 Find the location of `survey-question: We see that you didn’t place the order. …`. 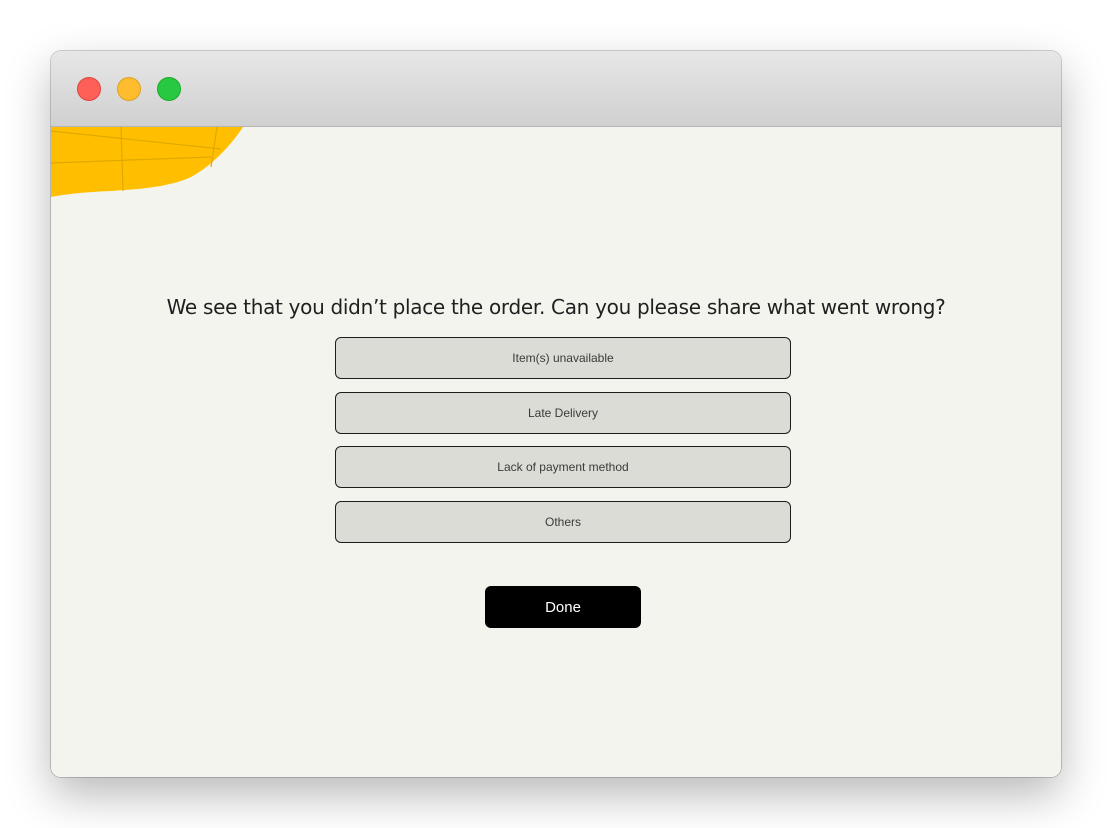

survey-question: We see that you didn’t place the order. … is located at coordinates (556, 307).